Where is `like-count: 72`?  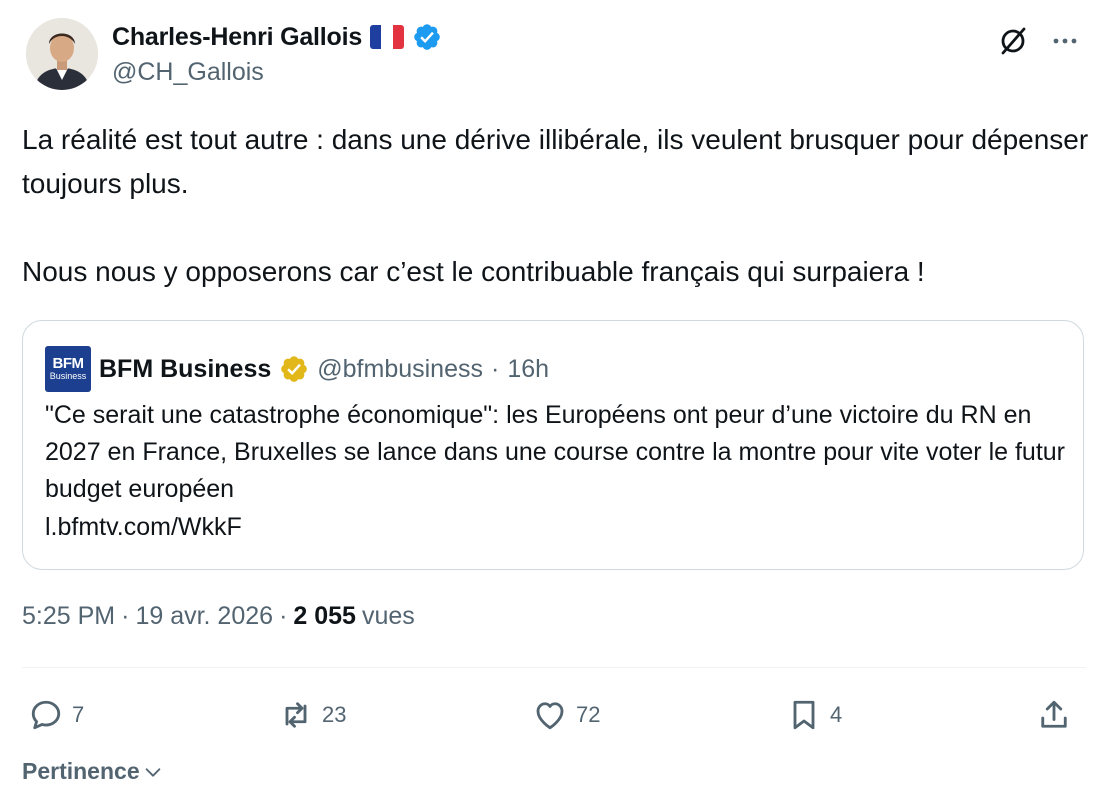
like-count: 72 is located at coordinates (588, 714).